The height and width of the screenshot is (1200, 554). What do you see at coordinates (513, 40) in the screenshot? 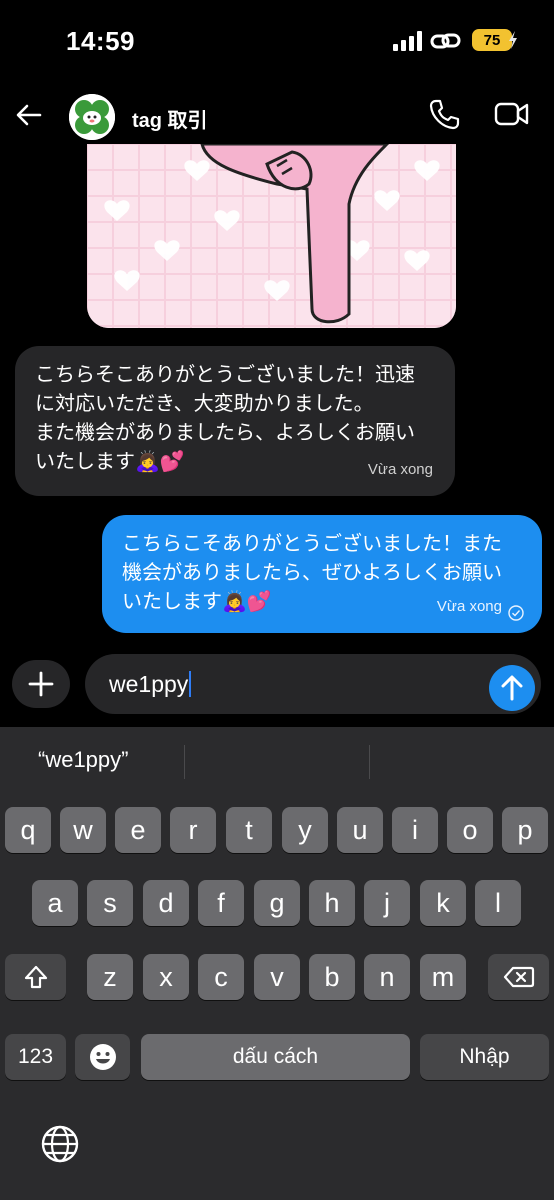
I see `charging-icon` at bounding box center [513, 40].